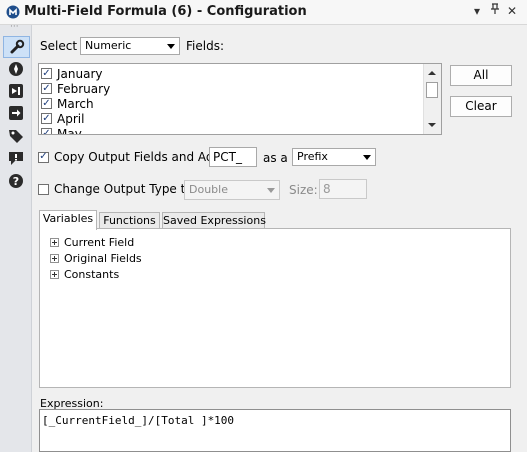  Describe the element at coordinates (16, 69) in the screenshot. I see `compass-icon` at that location.